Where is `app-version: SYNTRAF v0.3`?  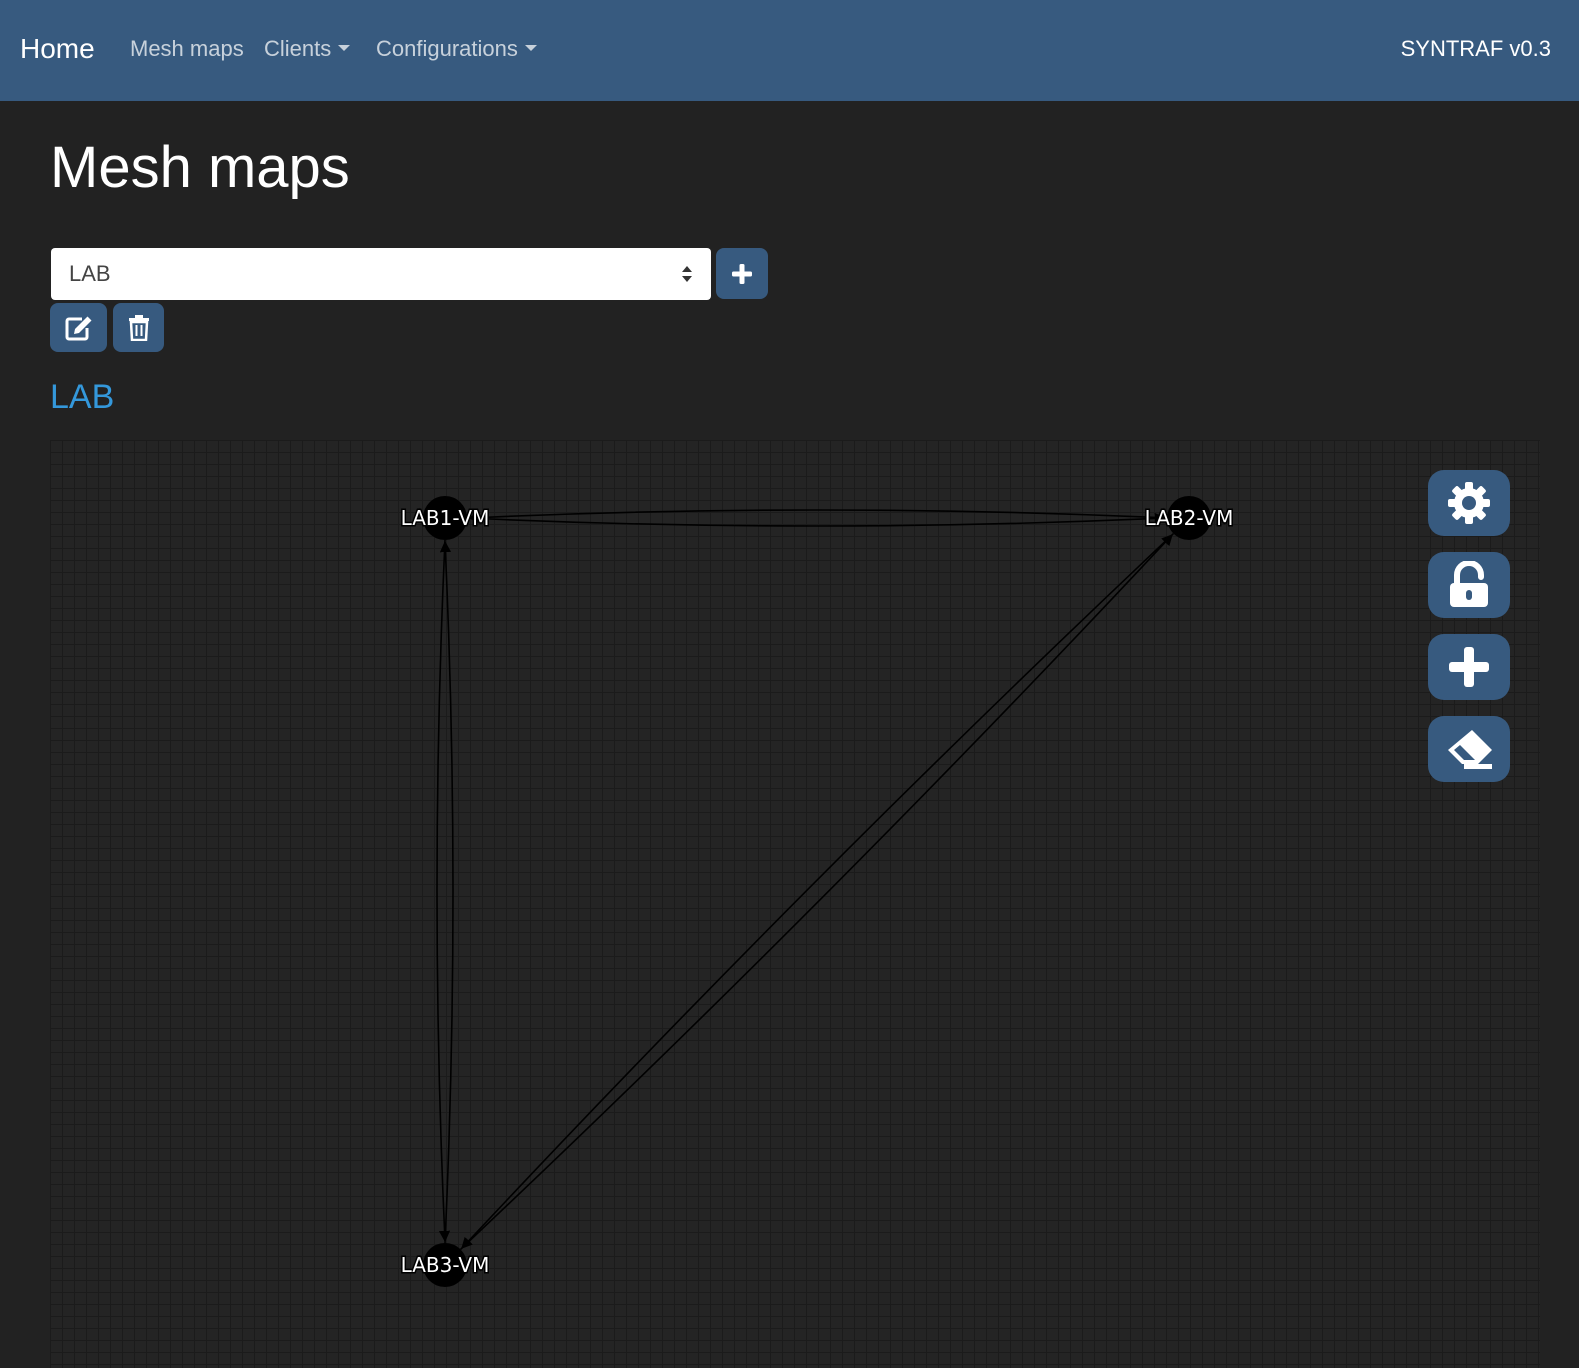
app-version: SYNTRAF v0.3 is located at coordinates (1475, 48).